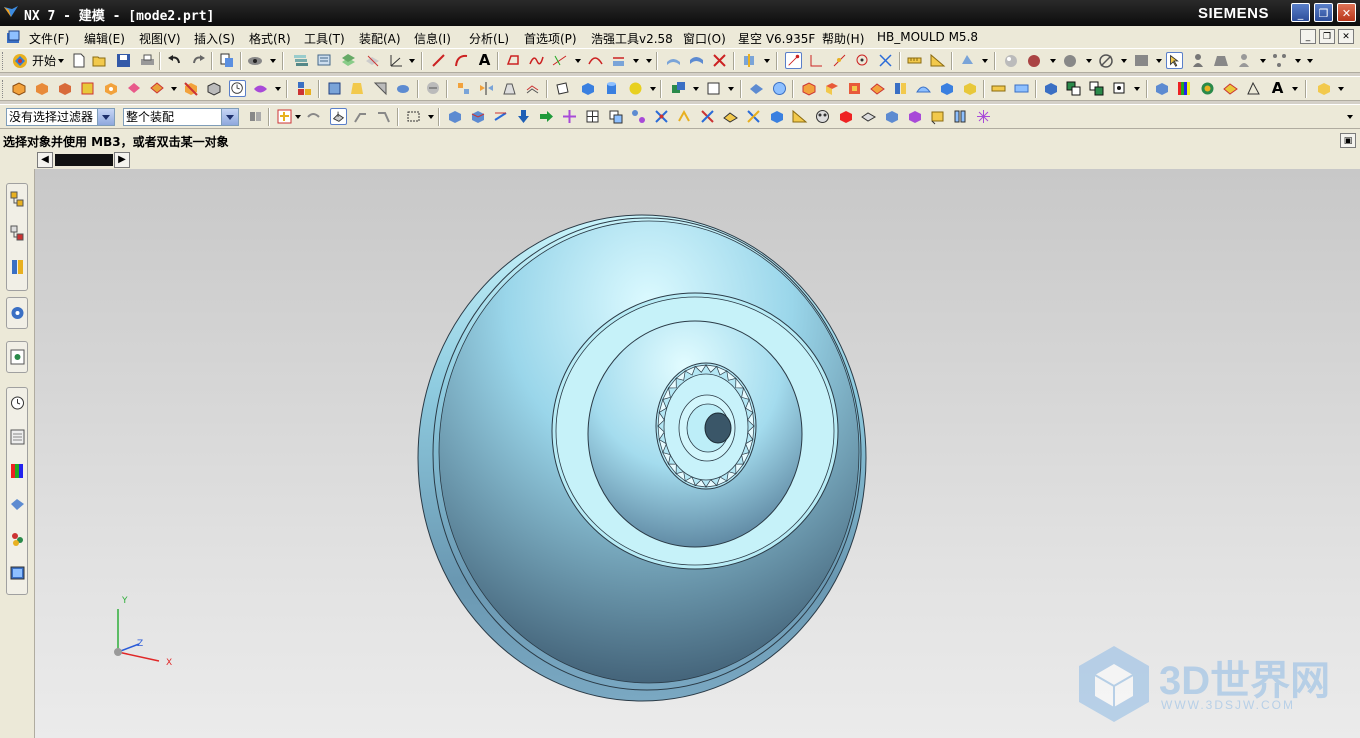 The image size is (1360, 738). Describe the element at coordinates (615, 116) in the screenshot. I see `component-select-icon` at that location.